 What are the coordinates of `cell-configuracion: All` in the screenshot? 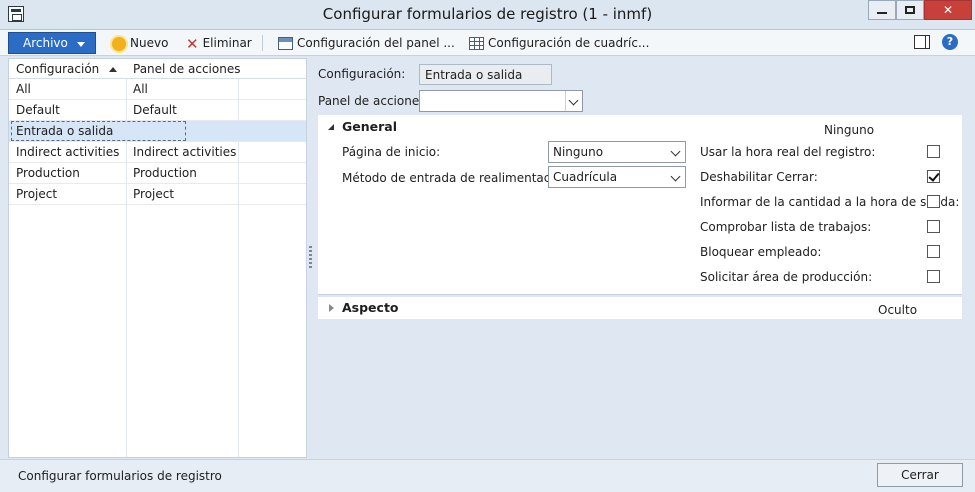 It's located at (23, 89).